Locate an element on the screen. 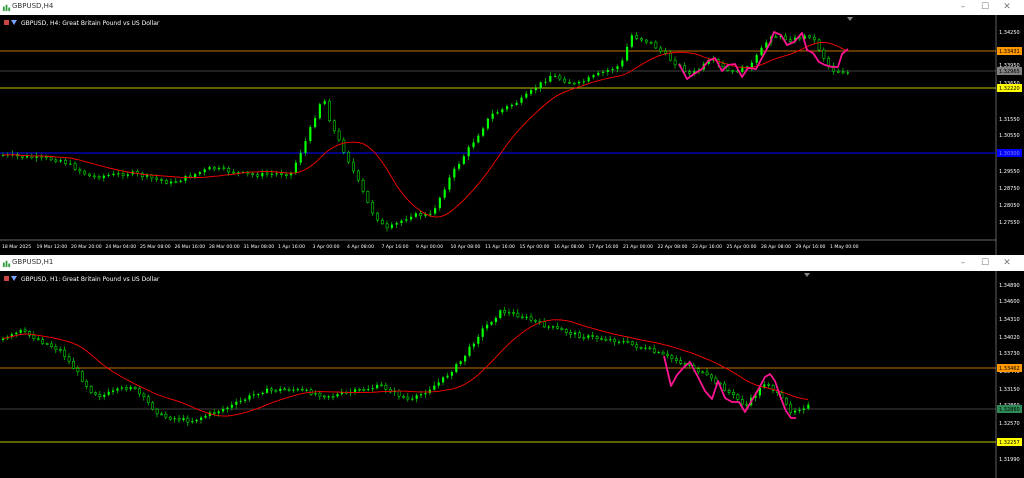 Image resolution: width=1024 pixels, height=478 pixels. time-label: 20 Mar 20:00 is located at coordinates (86, 247).